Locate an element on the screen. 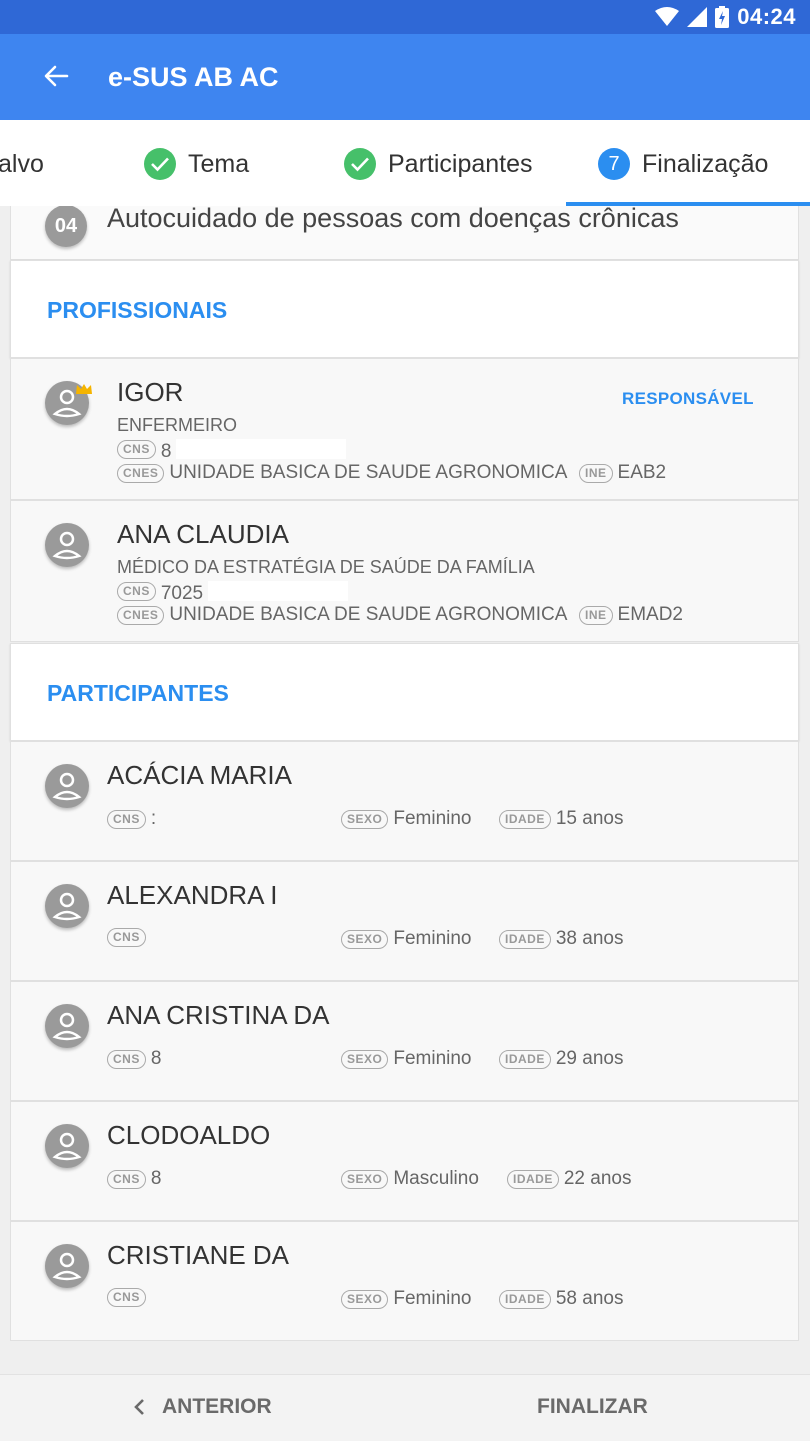  battery-icon is located at coordinates (722, 17).